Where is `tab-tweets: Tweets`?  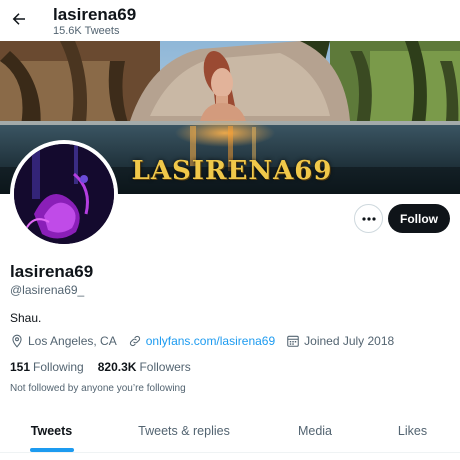 tab-tweets: Tweets is located at coordinates (51, 431).